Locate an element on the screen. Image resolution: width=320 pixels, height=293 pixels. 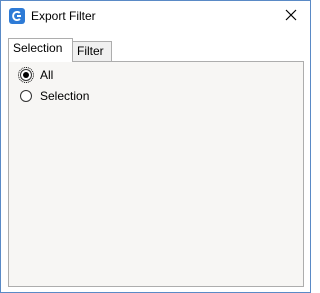
tab-selection-label: Selection is located at coordinates (38, 48).